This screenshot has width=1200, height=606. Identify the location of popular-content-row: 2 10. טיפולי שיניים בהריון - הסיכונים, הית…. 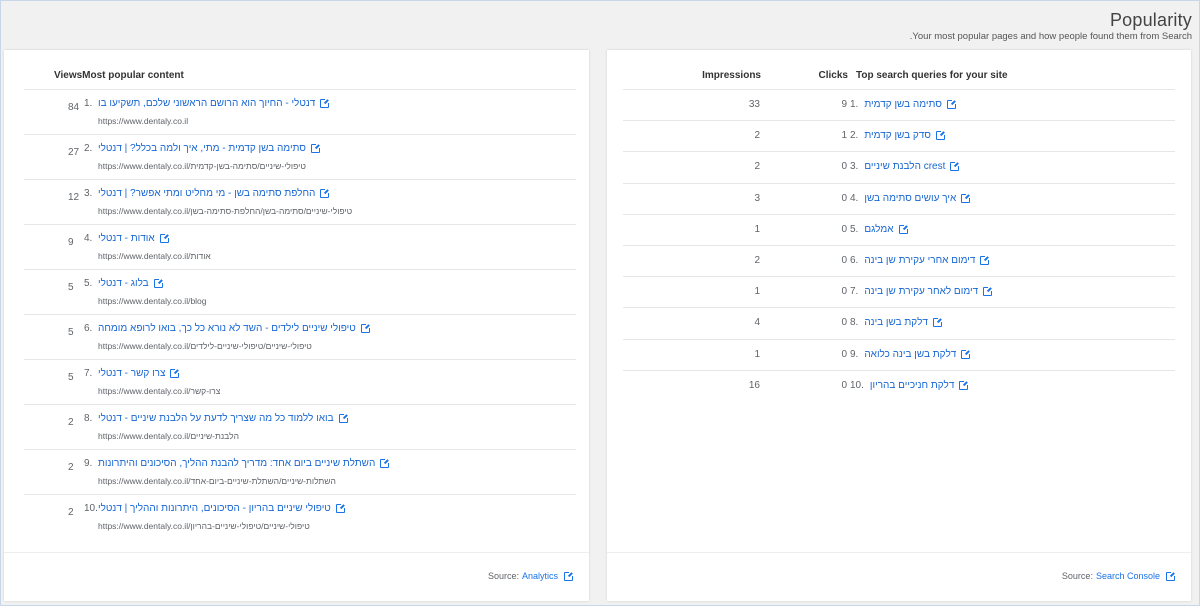
(300, 516).